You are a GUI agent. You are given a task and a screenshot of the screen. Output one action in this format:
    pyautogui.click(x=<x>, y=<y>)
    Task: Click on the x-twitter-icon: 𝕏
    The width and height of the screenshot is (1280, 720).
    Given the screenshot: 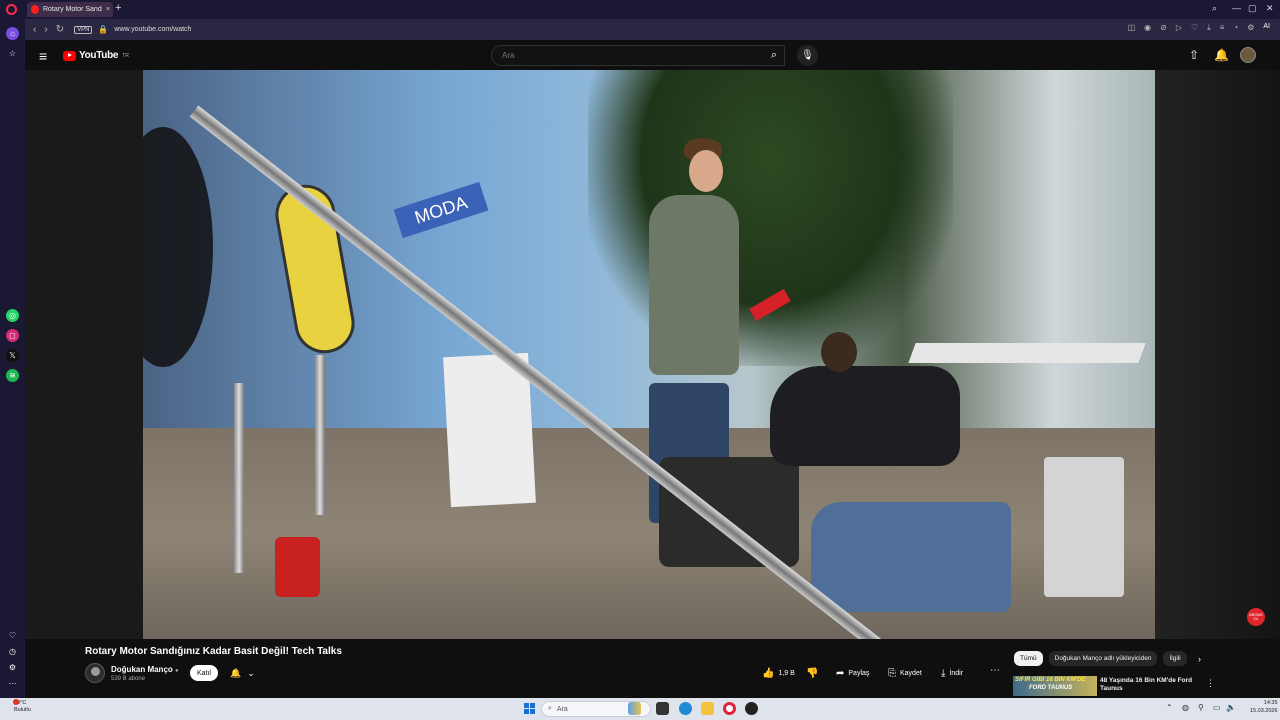 What is the action you would take?
    pyautogui.click(x=12, y=355)
    